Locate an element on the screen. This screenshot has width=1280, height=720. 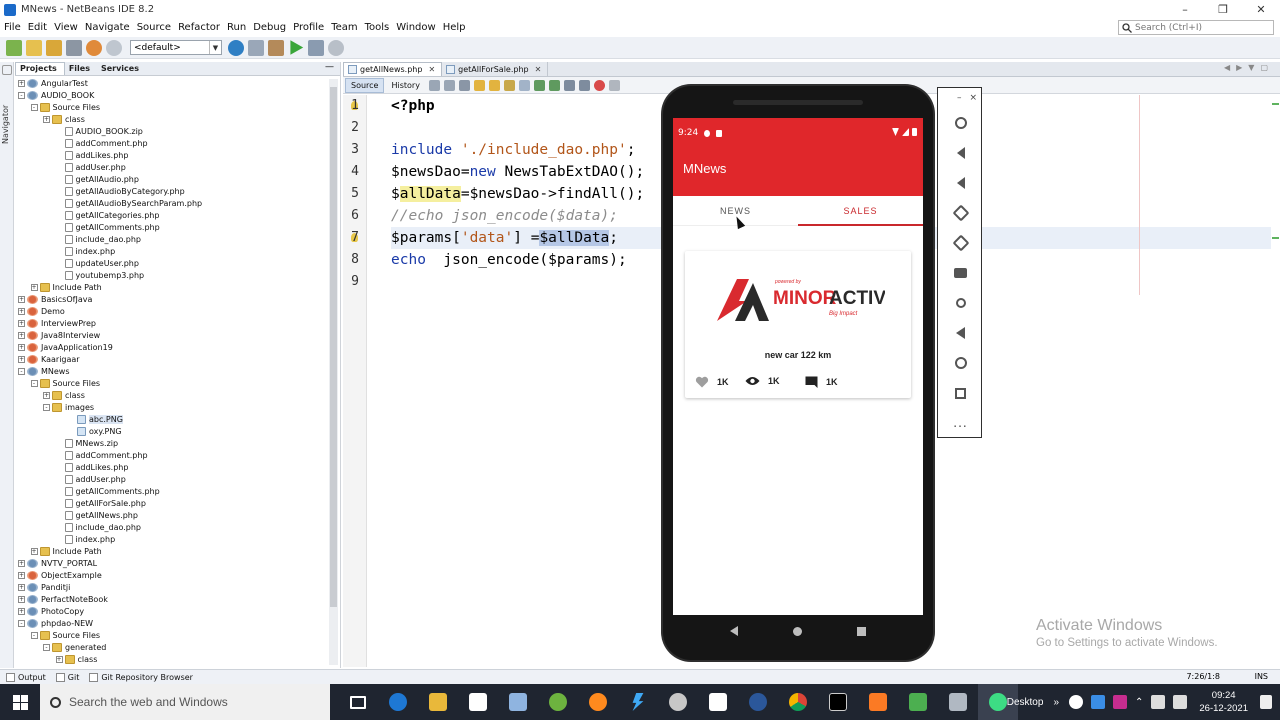
menu-help: Help is located at coordinates (454, 27).